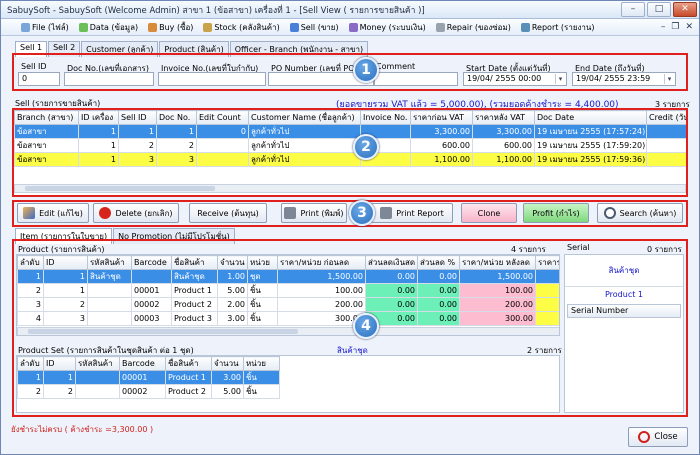 The height and width of the screenshot is (455, 700). I want to click on product-cell: 200.00, so click(321, 304).